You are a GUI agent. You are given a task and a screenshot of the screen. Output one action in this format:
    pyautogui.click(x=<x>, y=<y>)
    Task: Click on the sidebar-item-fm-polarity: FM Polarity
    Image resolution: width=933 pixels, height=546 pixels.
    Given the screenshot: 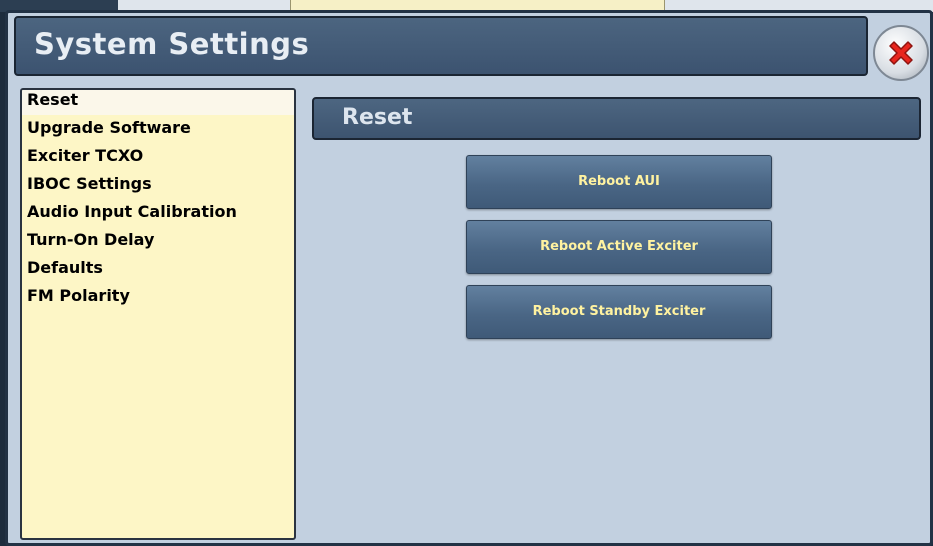 What is the action you would take?
    pyautogui.click(x=158, y=297)
    